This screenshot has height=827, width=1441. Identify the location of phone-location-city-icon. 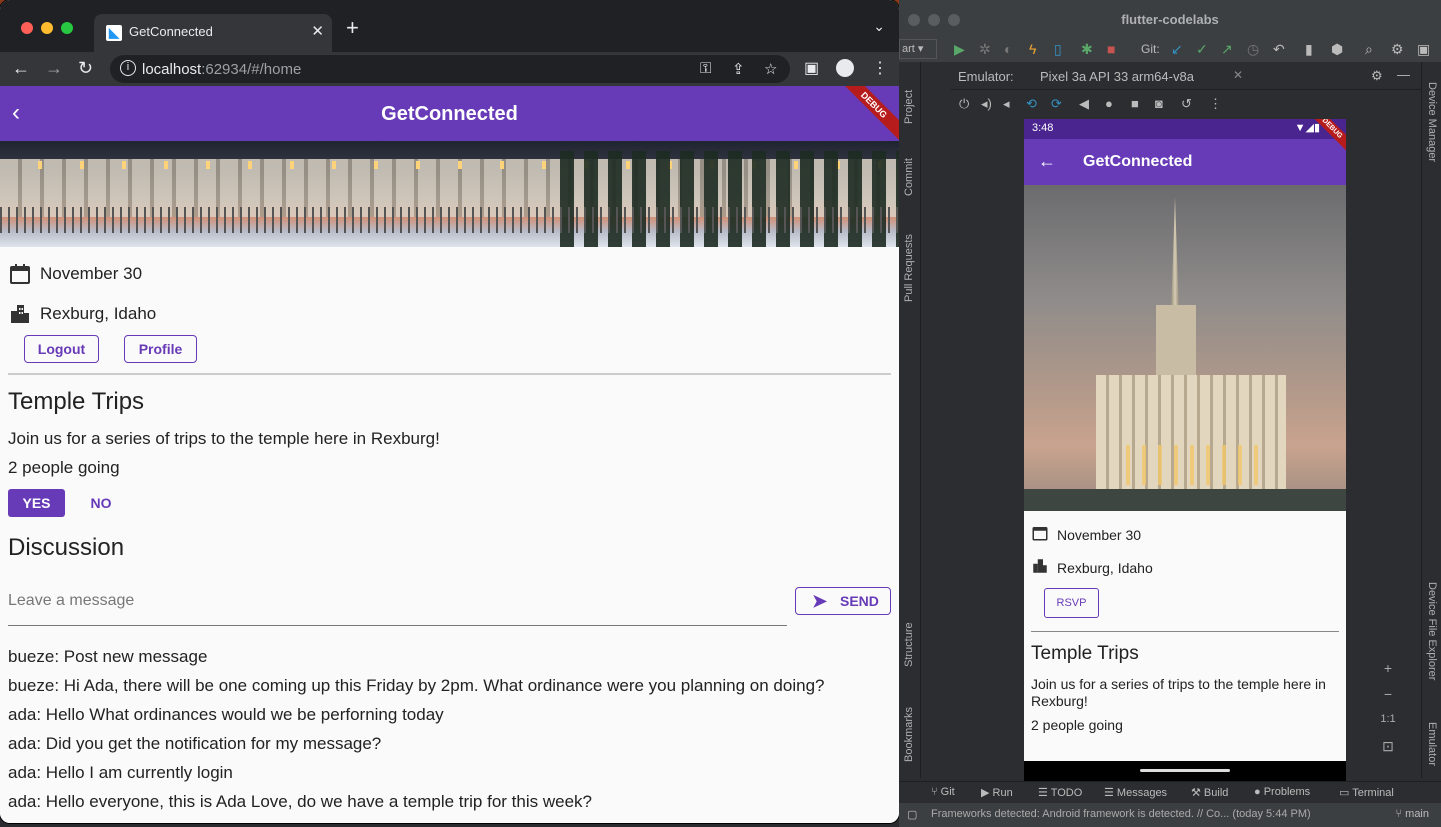
(1040, 568).